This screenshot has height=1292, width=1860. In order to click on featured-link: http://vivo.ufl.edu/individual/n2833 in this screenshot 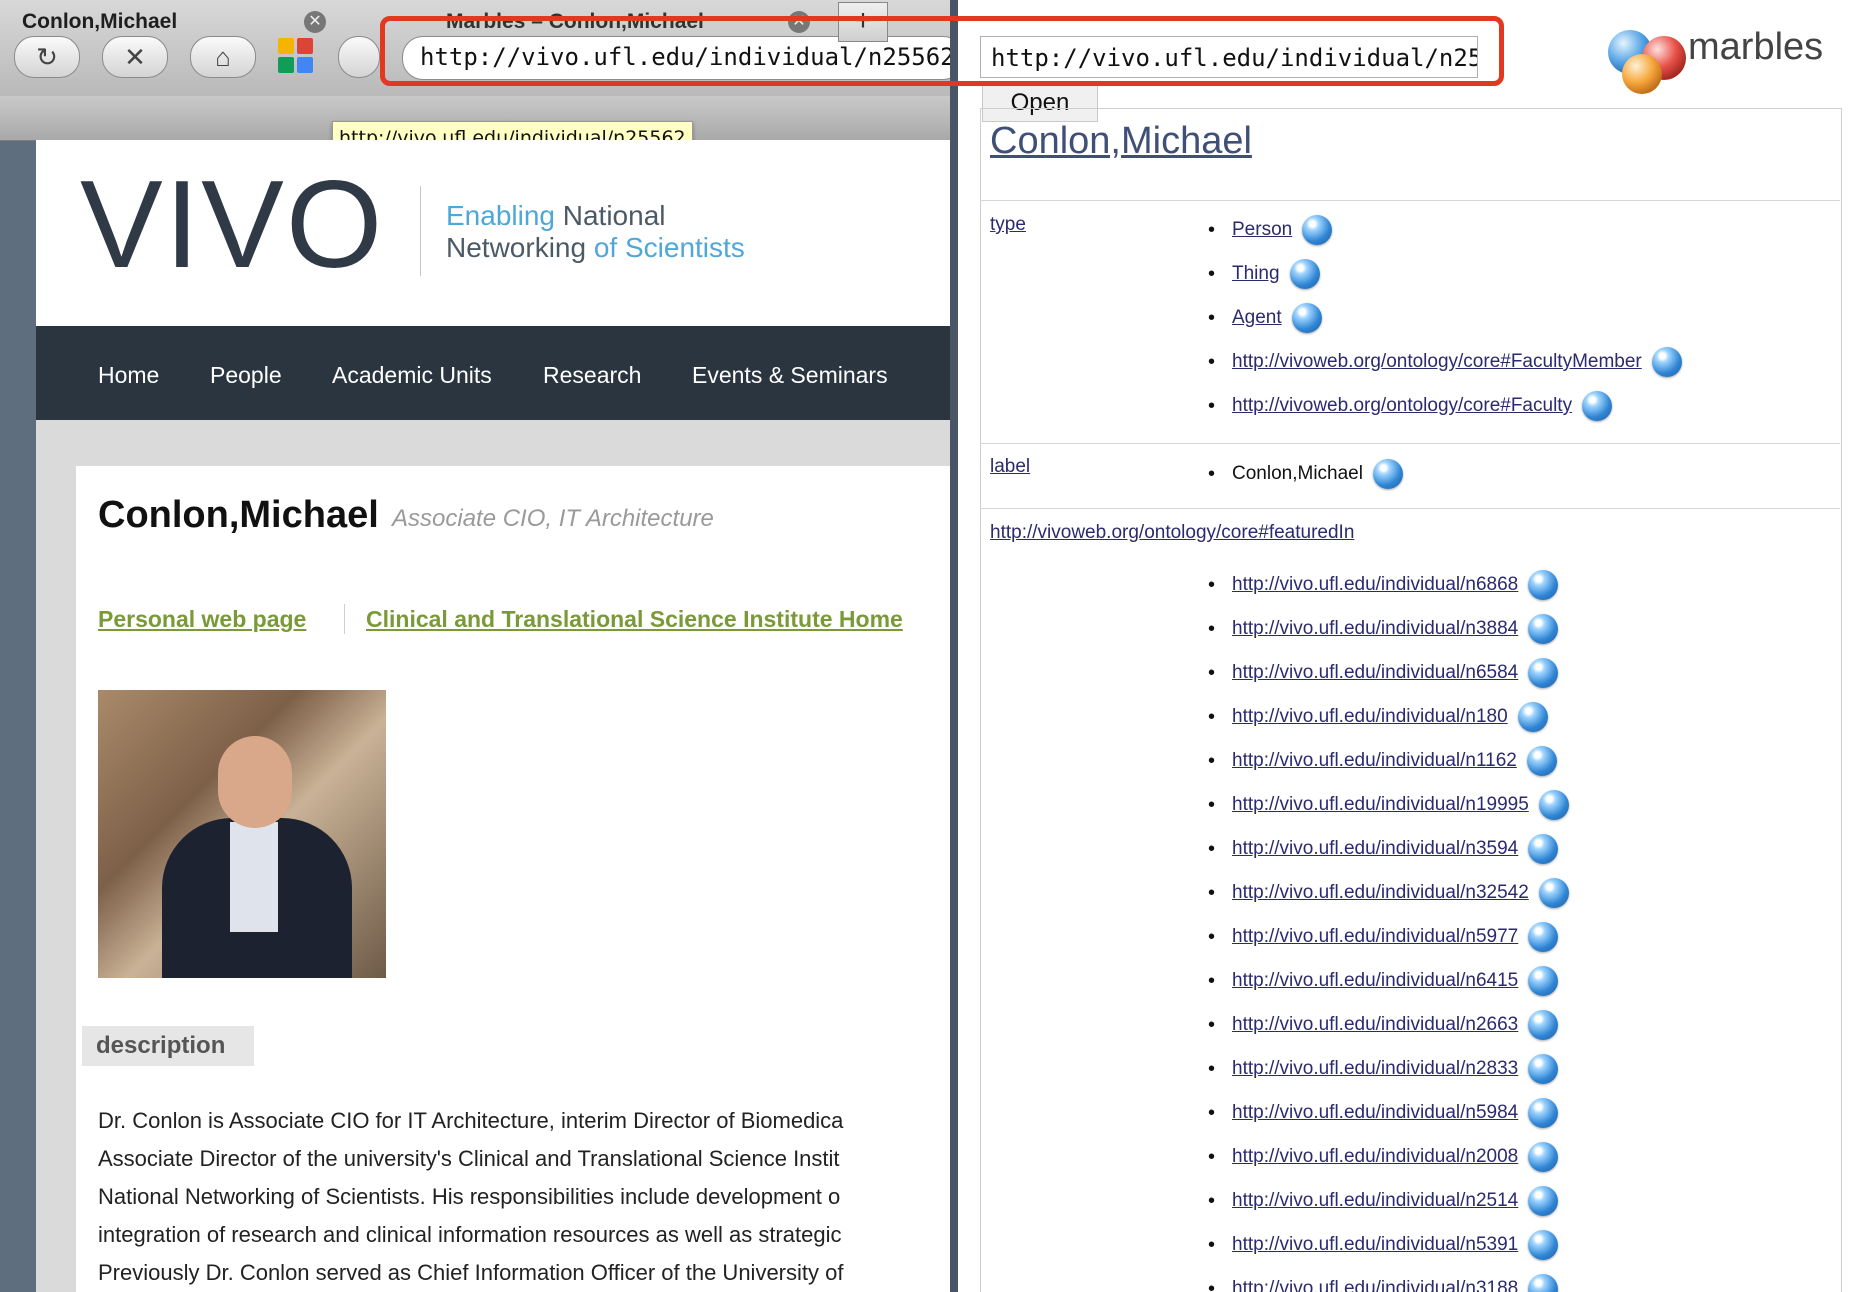, I will do `click(1375, 1068)`.